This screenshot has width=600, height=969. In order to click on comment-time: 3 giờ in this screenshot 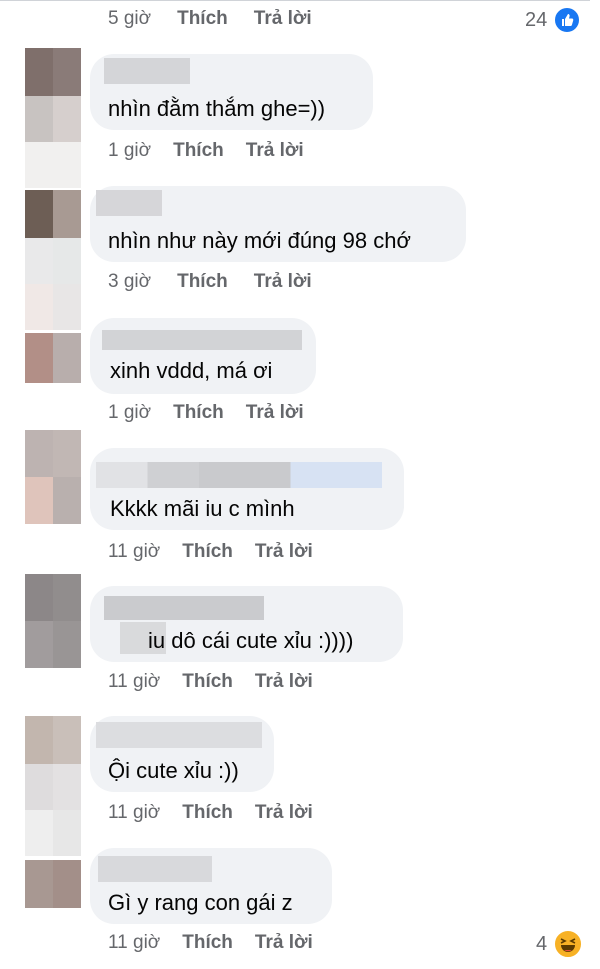, I will do `click(130, 281)`.